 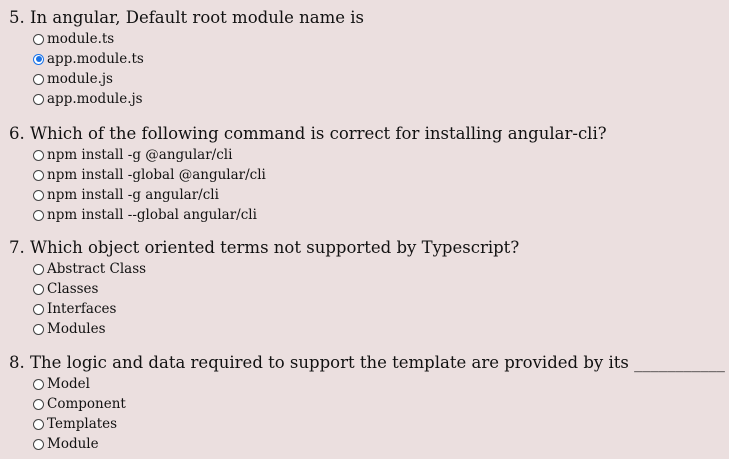 I want to click on q5-option-app-module-js: app.module.js, so click(x=378, y=99).